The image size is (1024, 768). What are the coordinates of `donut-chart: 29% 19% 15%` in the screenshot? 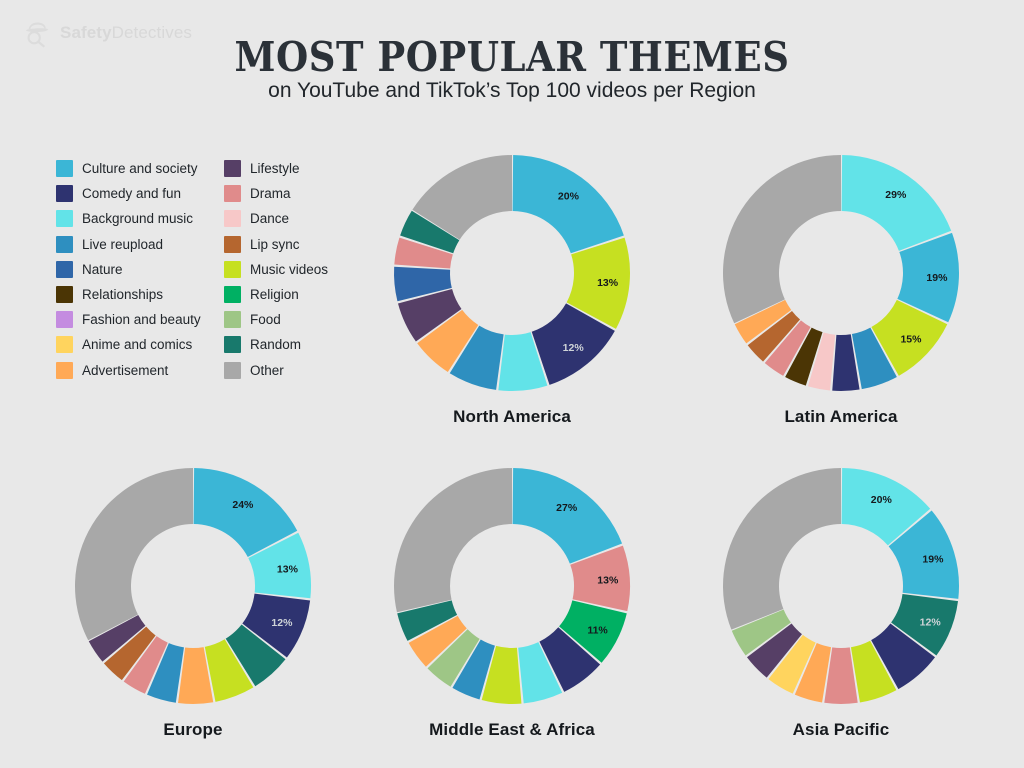 It's located at (841, 273).